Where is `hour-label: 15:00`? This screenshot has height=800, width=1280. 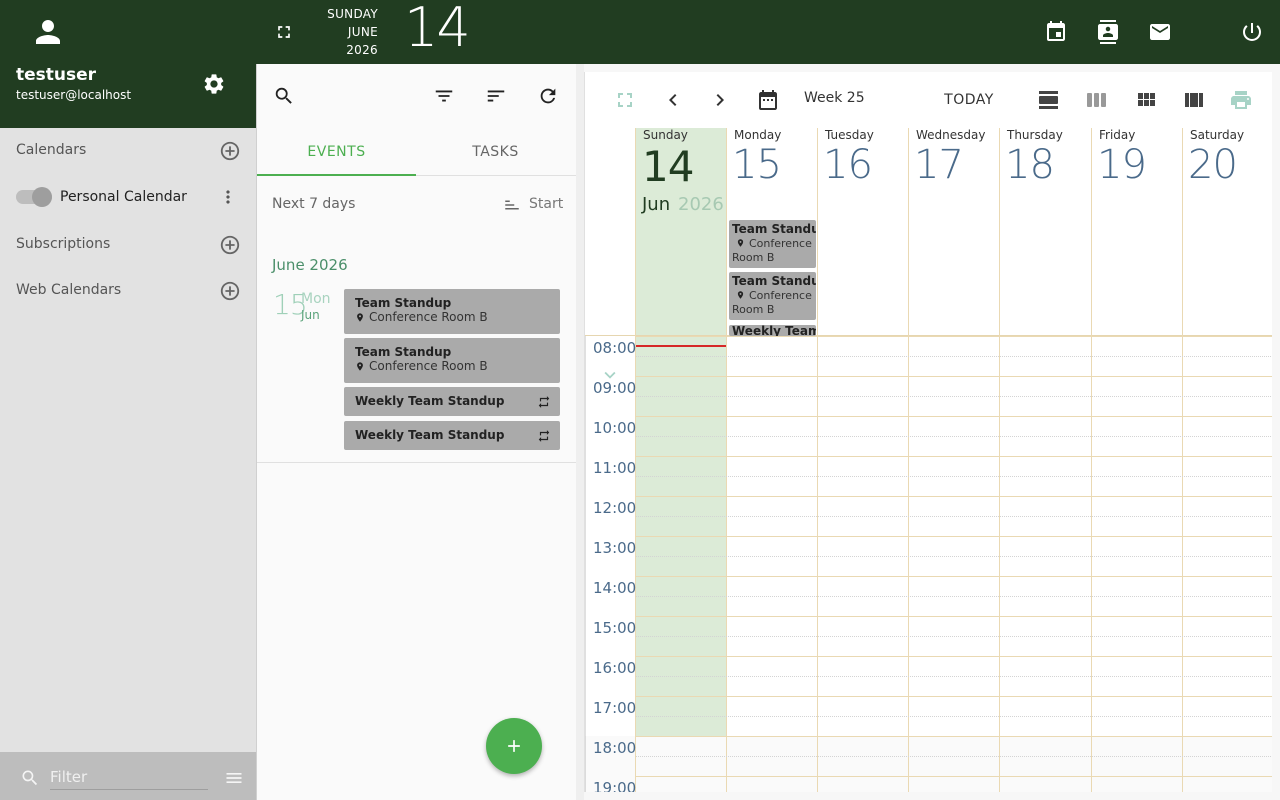 hour-label: 15:00 is located at coordinates (615, 628).